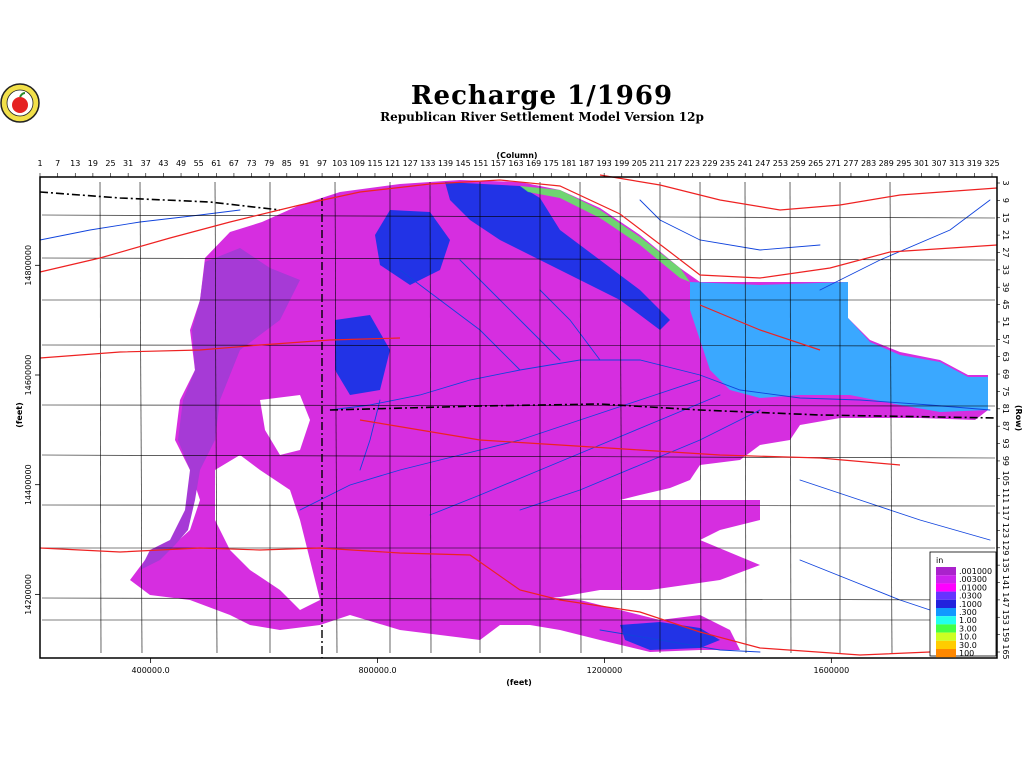 The image size is (1024, 768). Describe the element at coordinates (1005, 182) in the screenshot. I see `row-tick-label: 3` at that location.